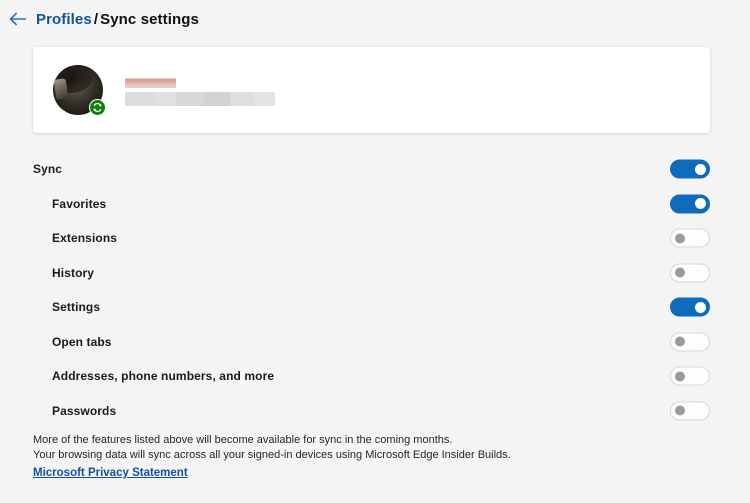  I want to click on avatar, so click(79, 90).